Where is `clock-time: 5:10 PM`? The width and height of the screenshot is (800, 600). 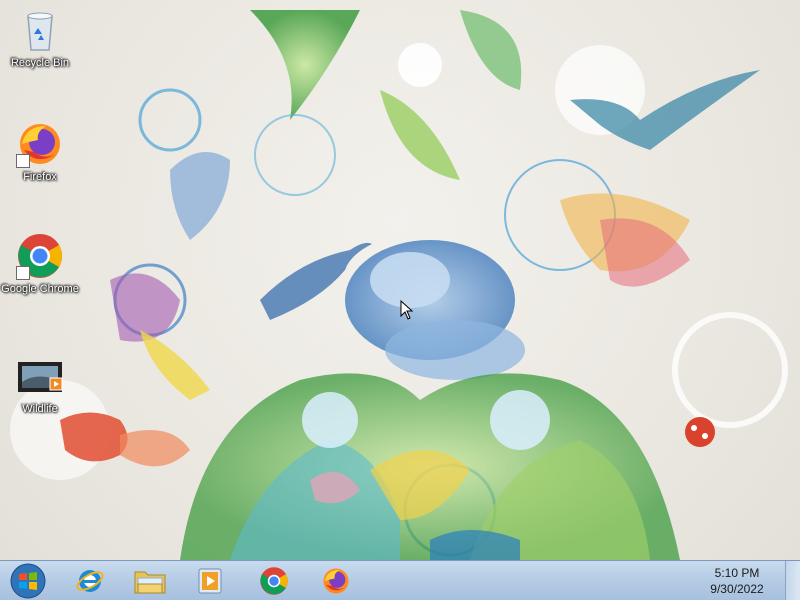 clock-time: 5:10 PM is located at coordinates (737, 573).